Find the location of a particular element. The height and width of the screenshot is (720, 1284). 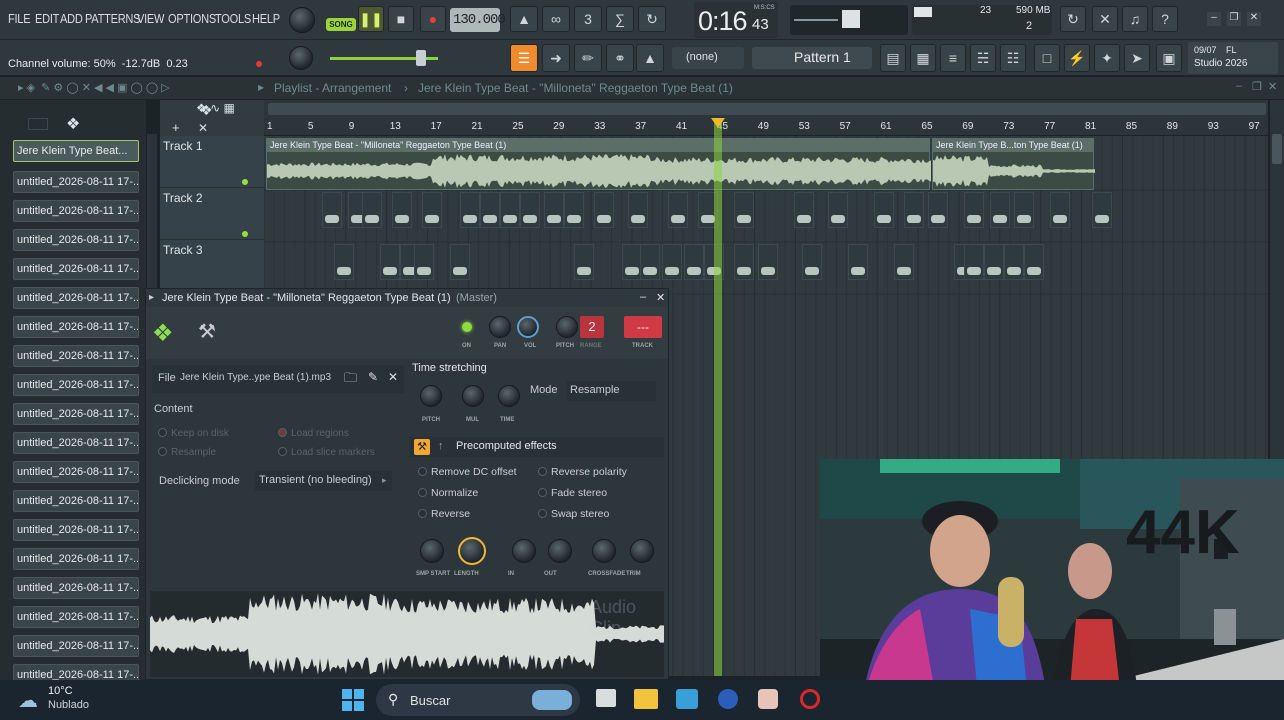

declicking-mode-select: Transient (no bleeding) is located at coordinates (323, 481).